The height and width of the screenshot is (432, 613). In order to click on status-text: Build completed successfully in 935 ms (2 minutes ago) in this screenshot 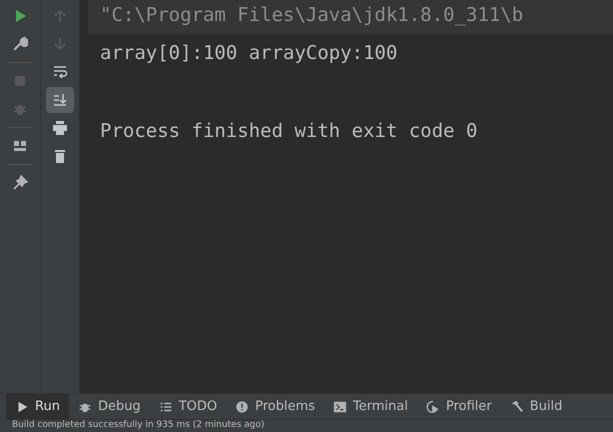, I will do `click(138, 425)`.